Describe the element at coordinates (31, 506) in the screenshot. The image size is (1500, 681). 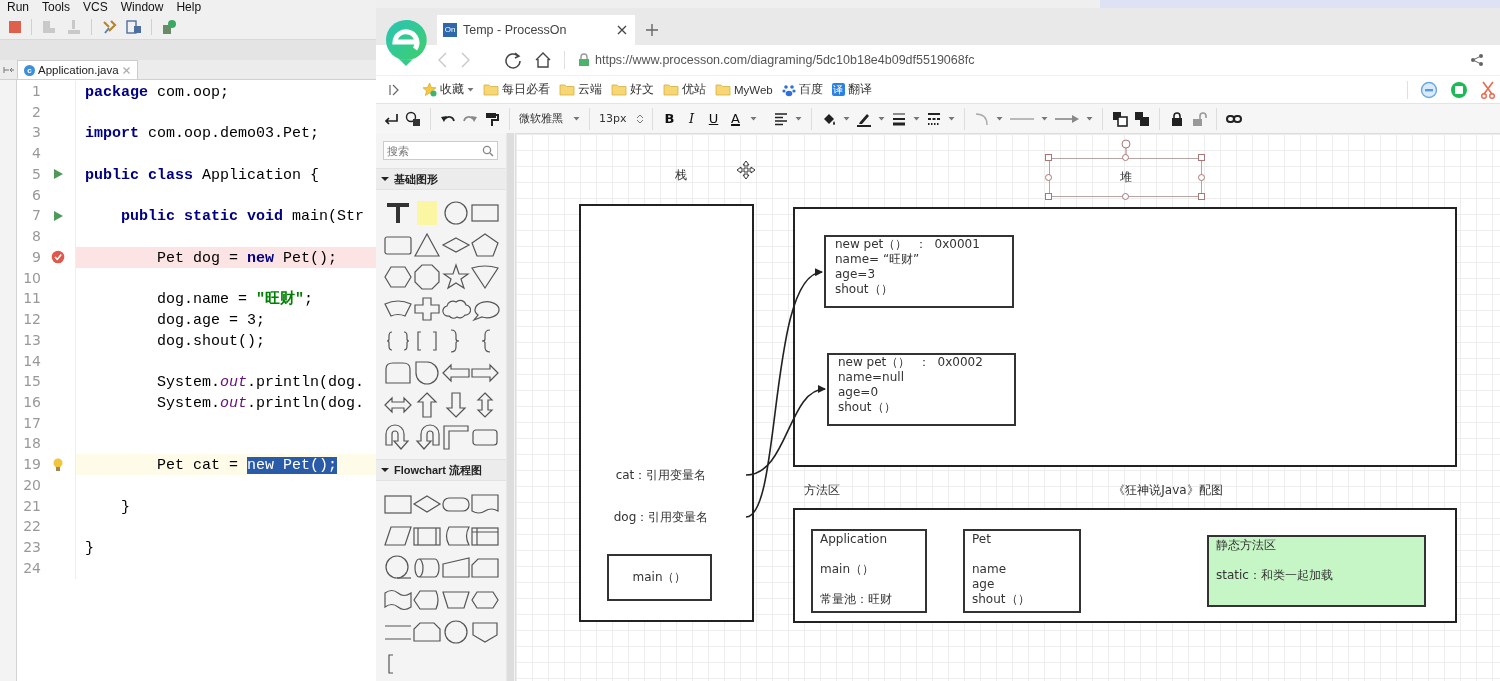
I see `line-number: 21` at that location.